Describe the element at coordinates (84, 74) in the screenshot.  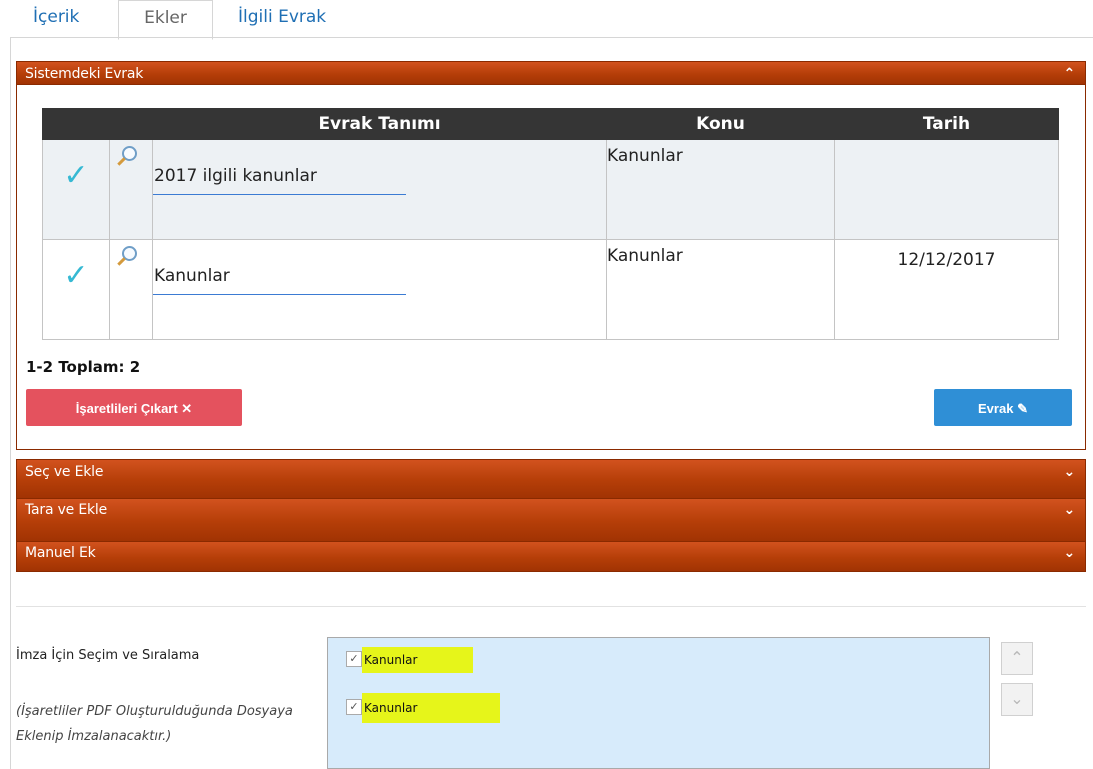
I see `panel-title: Sistemdeki Evrak` at that location.